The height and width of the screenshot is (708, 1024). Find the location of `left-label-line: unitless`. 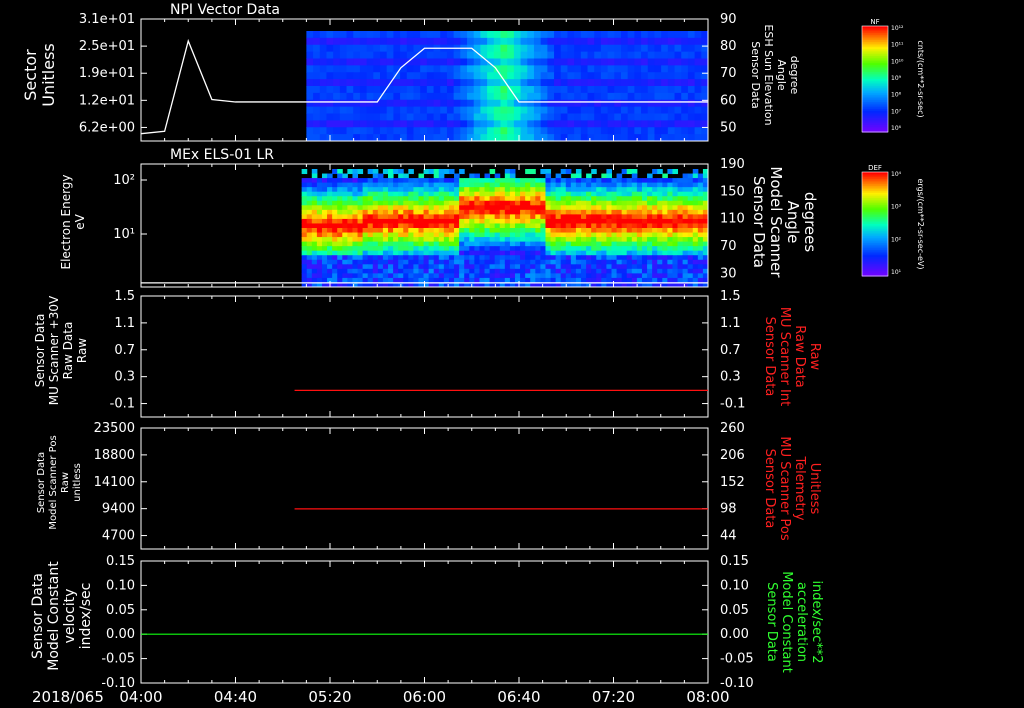

left-label-line: unitless is located at coordinates (77, 482).